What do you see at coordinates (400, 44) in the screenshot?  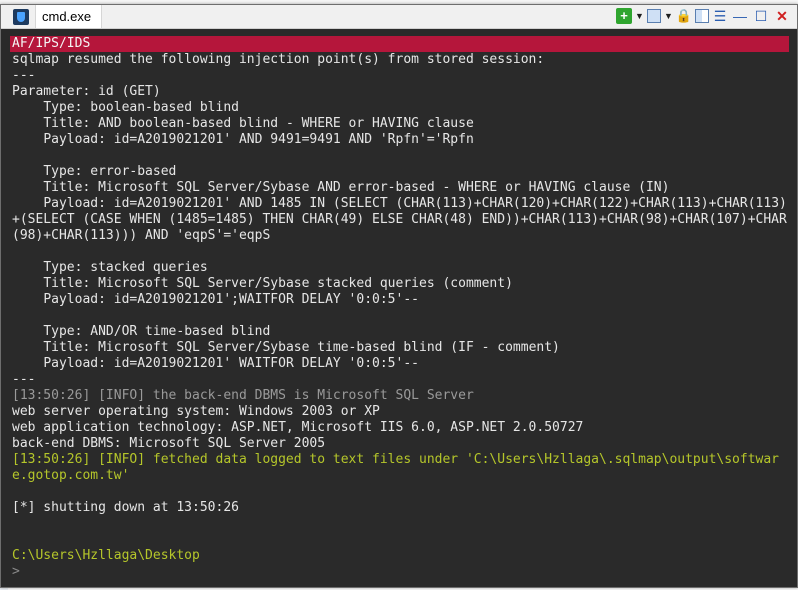 I see `console-line: AF/IPS/IDS` at bounding box center [400, 44].